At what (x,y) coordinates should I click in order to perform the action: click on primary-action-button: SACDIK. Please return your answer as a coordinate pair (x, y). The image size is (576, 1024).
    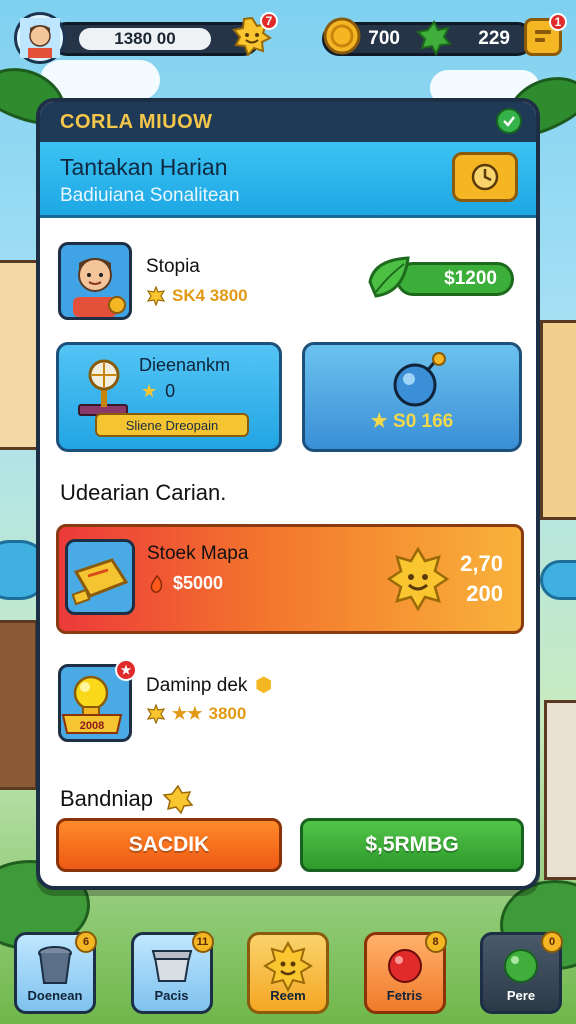
    Looking at the image, I should click on (169, 845).